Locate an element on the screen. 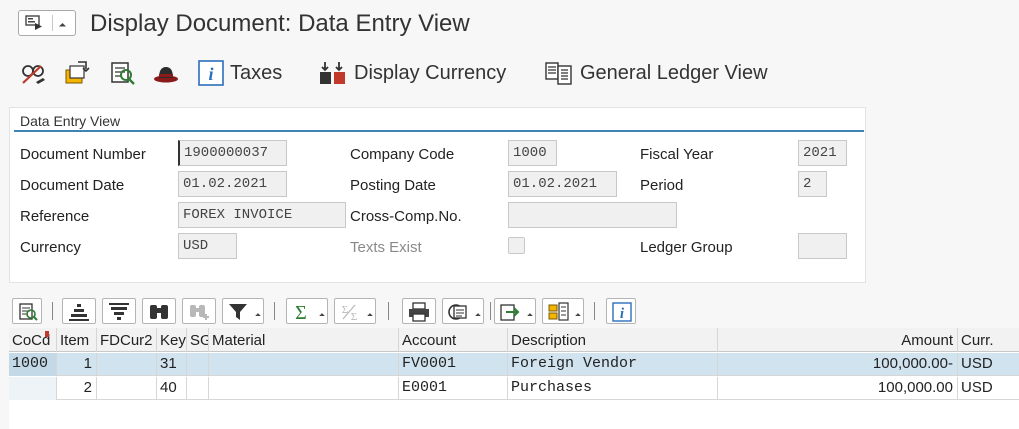 This screenshot has width=1019, height=429. details-button is located at coordinates (27, 311).